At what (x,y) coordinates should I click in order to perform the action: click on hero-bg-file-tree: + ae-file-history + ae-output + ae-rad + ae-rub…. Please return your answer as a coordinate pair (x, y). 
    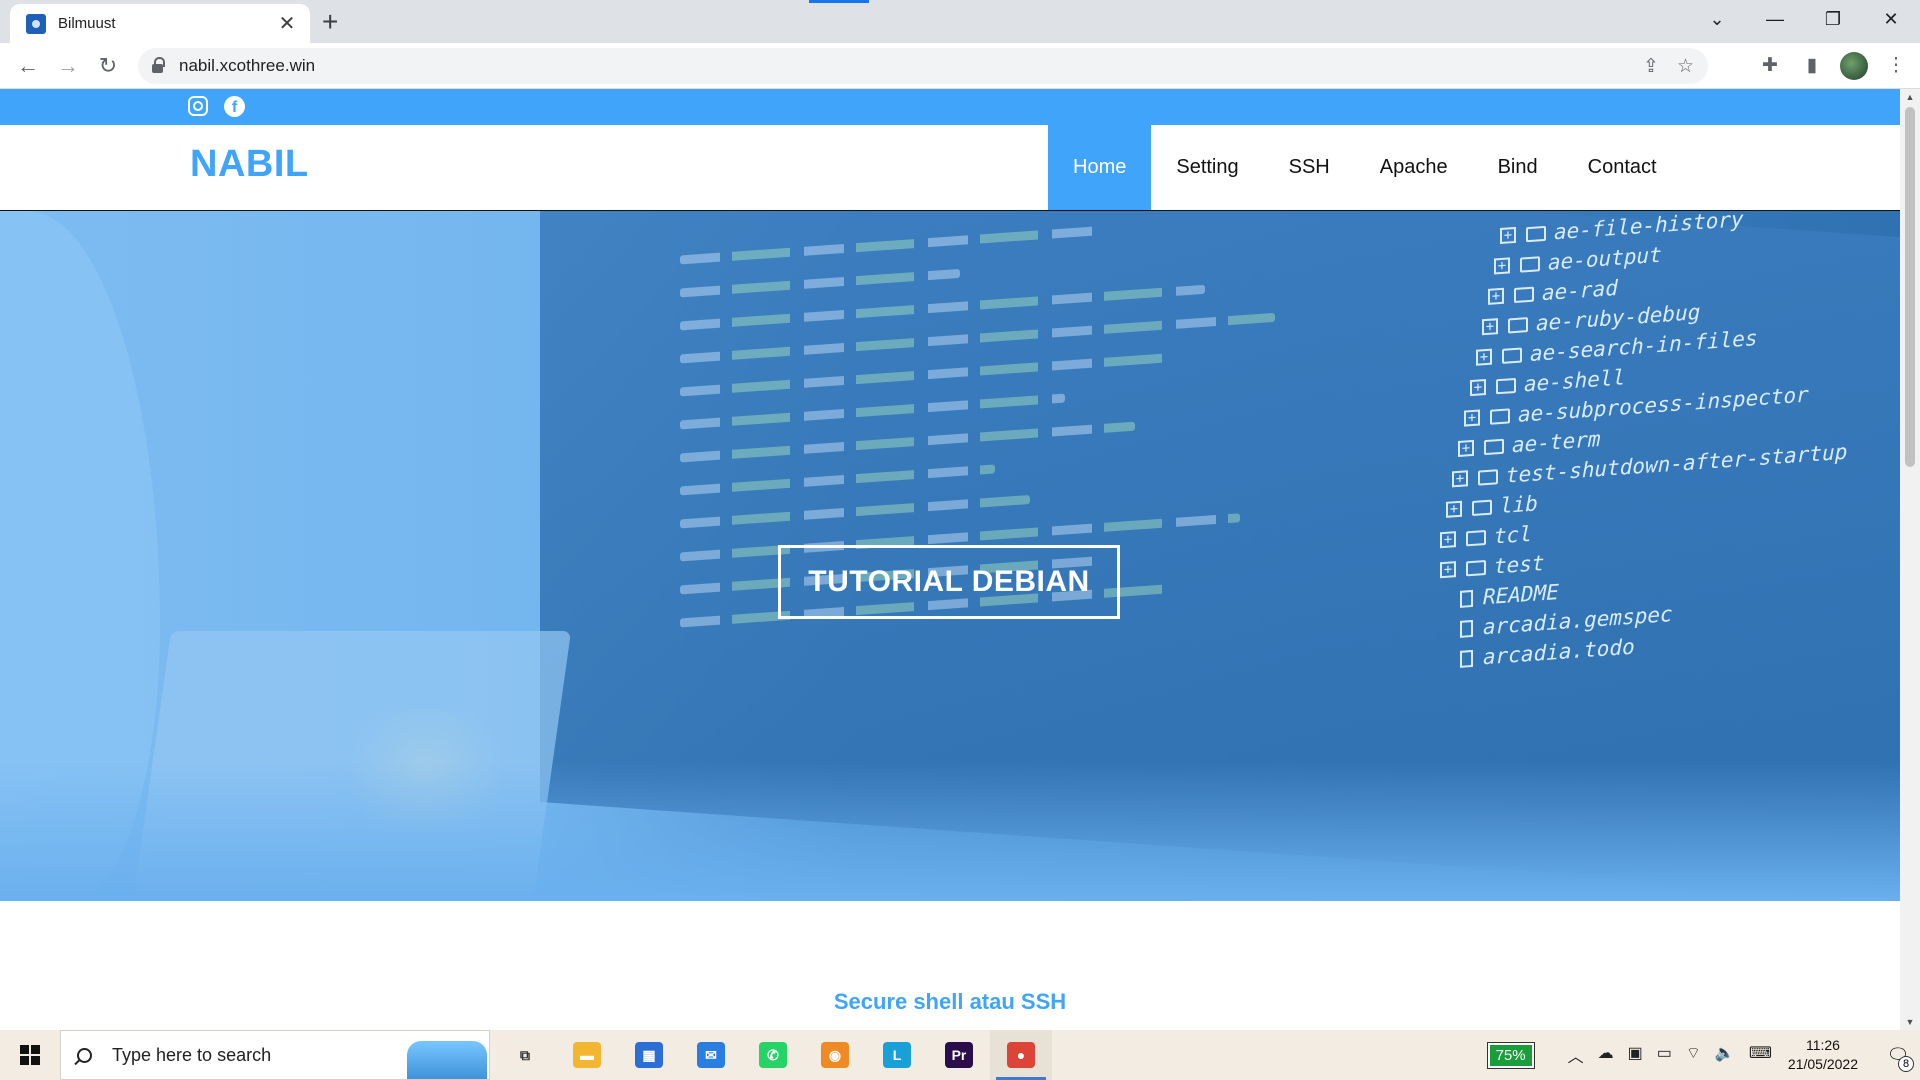
    Looking at the image, I should click on (1643, 443).